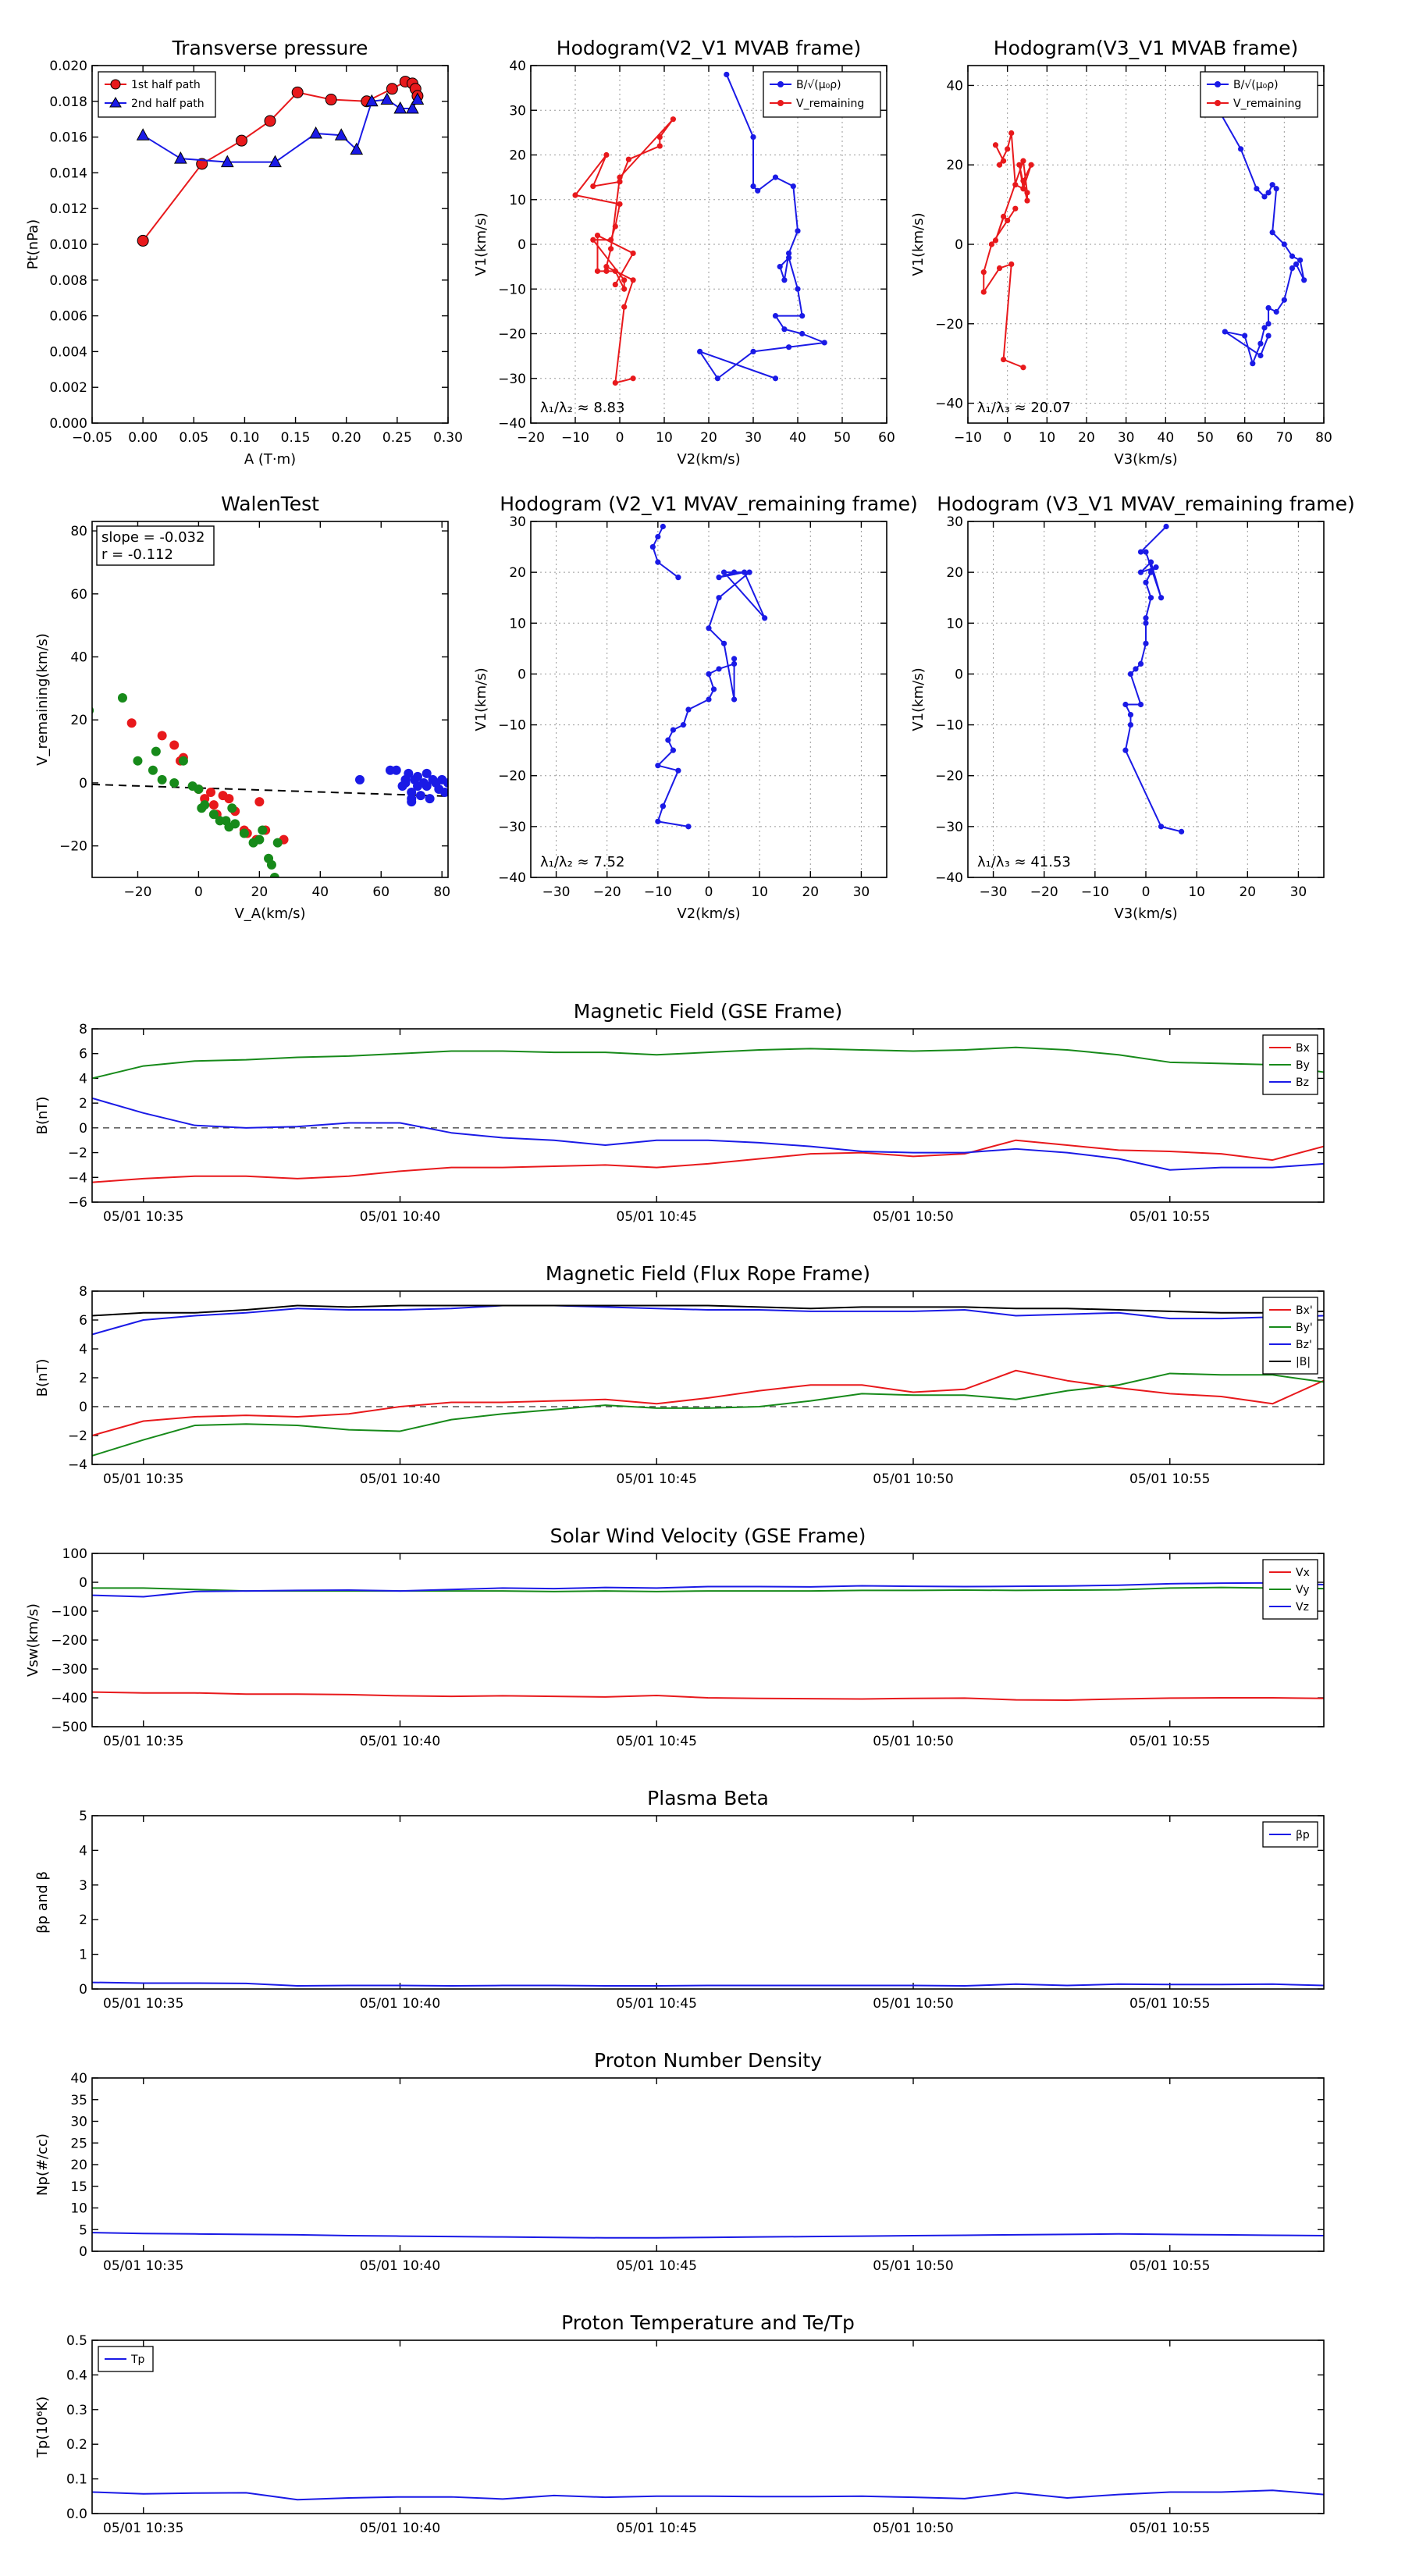 This screenshot has width=1405, height=2576. I want to click on y-tick-label: 2, so click(83, 1920).